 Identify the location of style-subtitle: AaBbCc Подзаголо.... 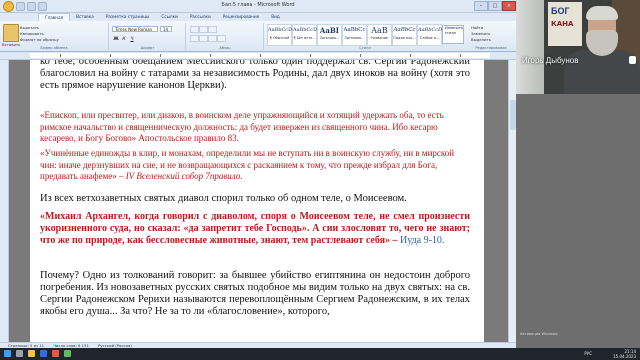
(404, 35).